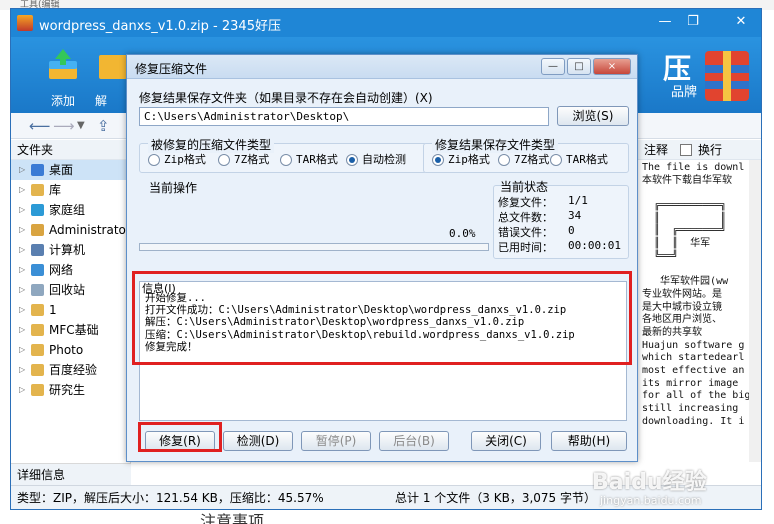  I want to click on dialog-close-button: ×, so click(612, 66).